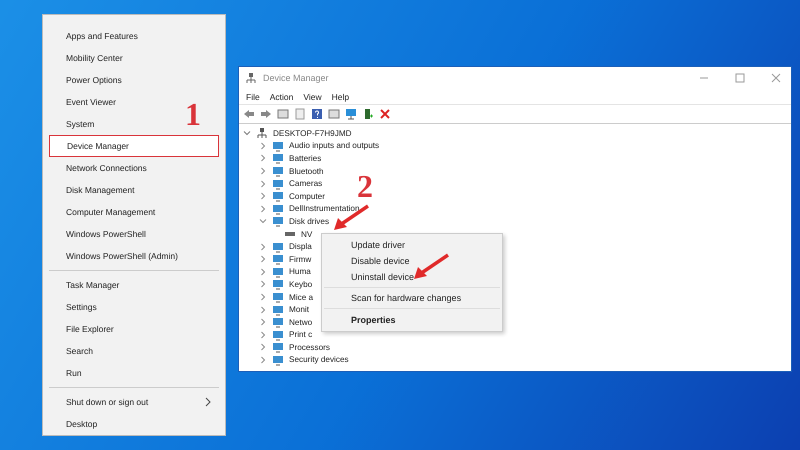  What do you see at coordinates (740, 78) in the screenshot?
I see `maximize-icon` at bounding box center [740, 78].